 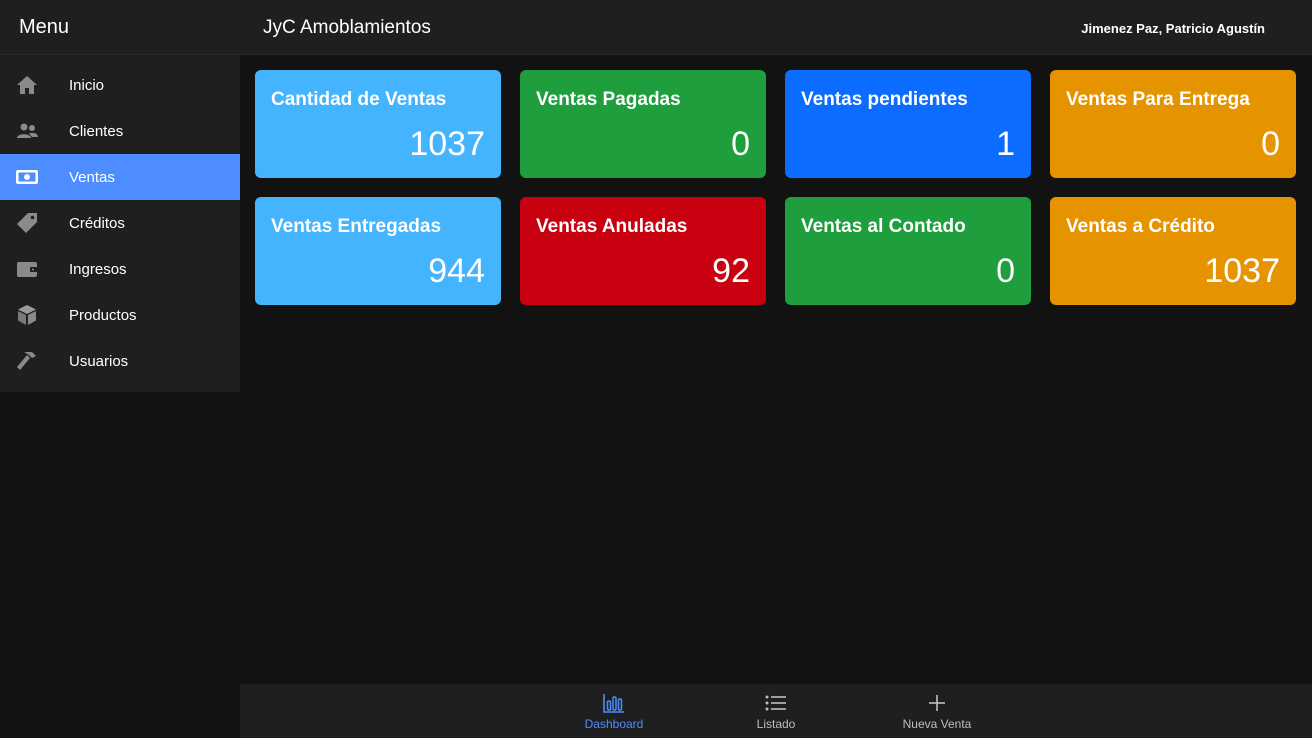 What do you see at coordinates (731, 271) in the screenshot?
I see `card-value: 92` at bounding box center [731, 271].